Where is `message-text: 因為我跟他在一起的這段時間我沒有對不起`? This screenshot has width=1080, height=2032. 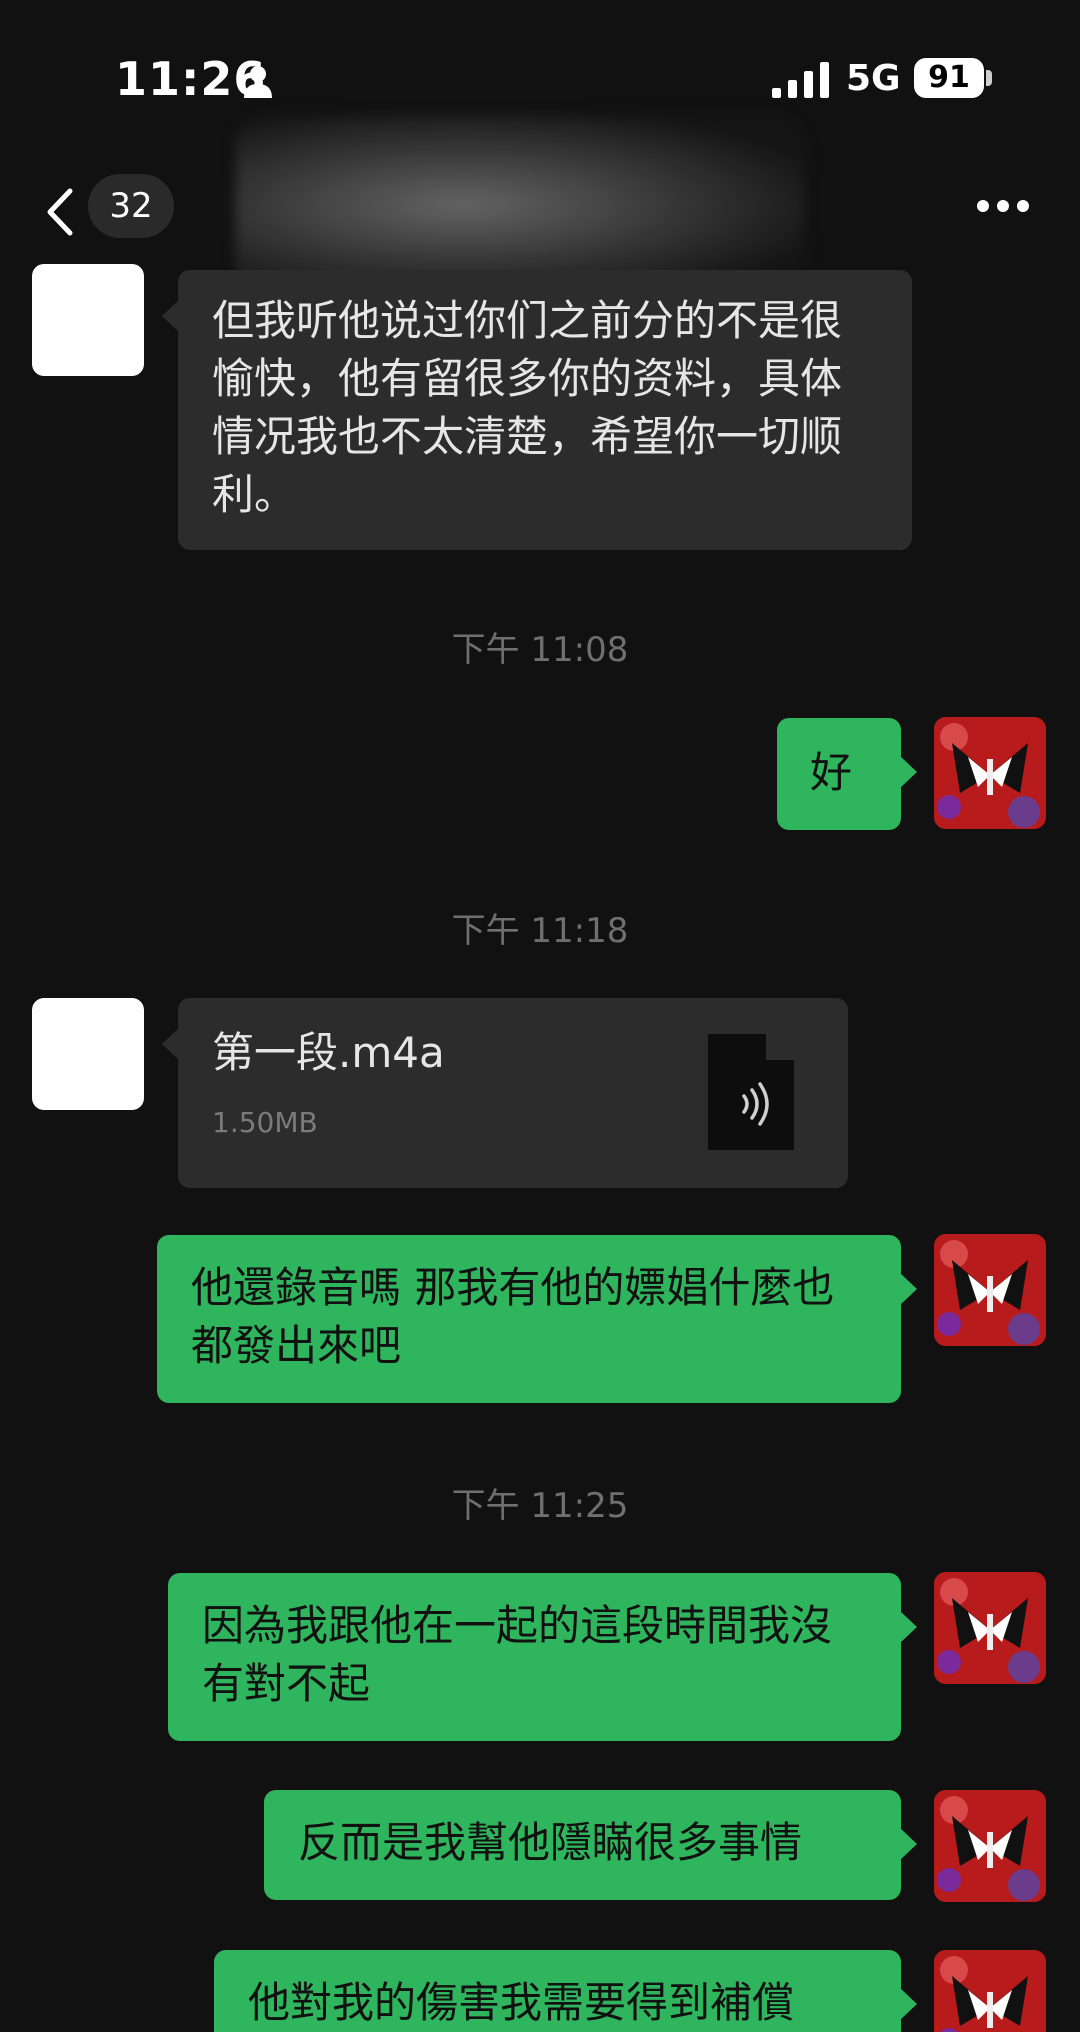 message-text: 因為我跟他在一起的這段時間我沒有對不起 is located at coordinates (517, 1654).